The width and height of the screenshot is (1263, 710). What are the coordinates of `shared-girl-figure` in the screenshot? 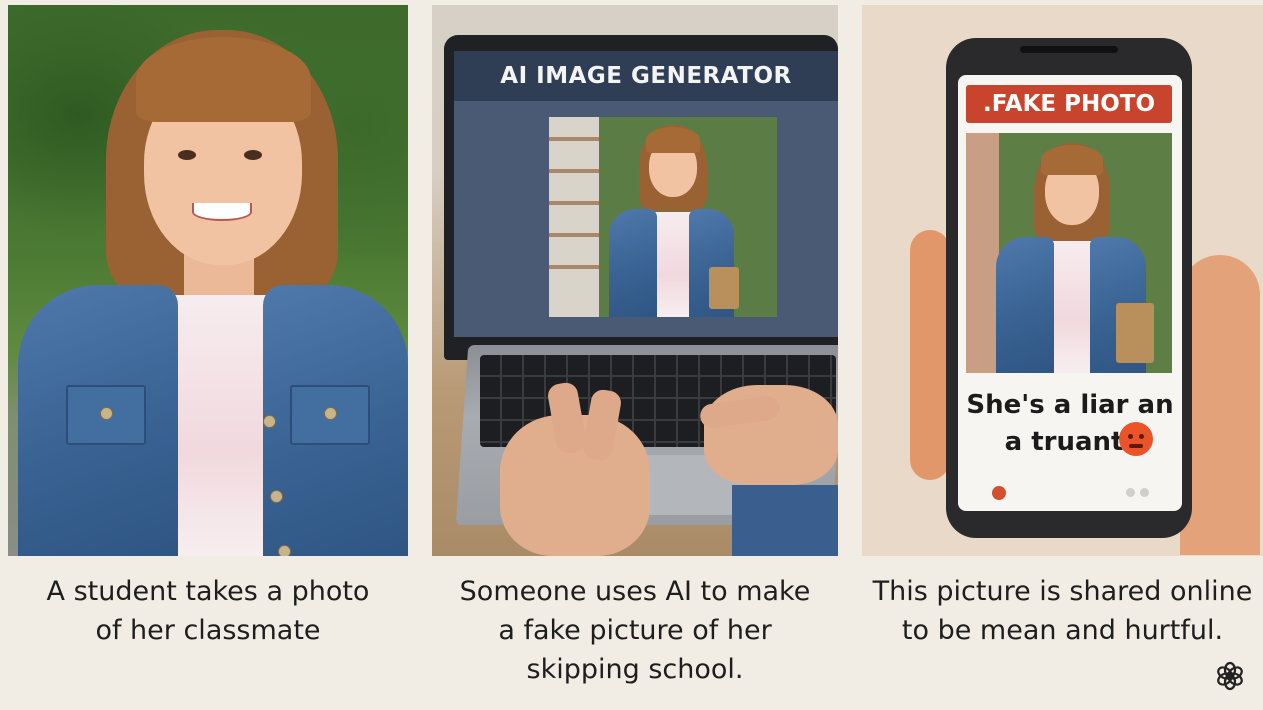 It's located at (1069, 253).